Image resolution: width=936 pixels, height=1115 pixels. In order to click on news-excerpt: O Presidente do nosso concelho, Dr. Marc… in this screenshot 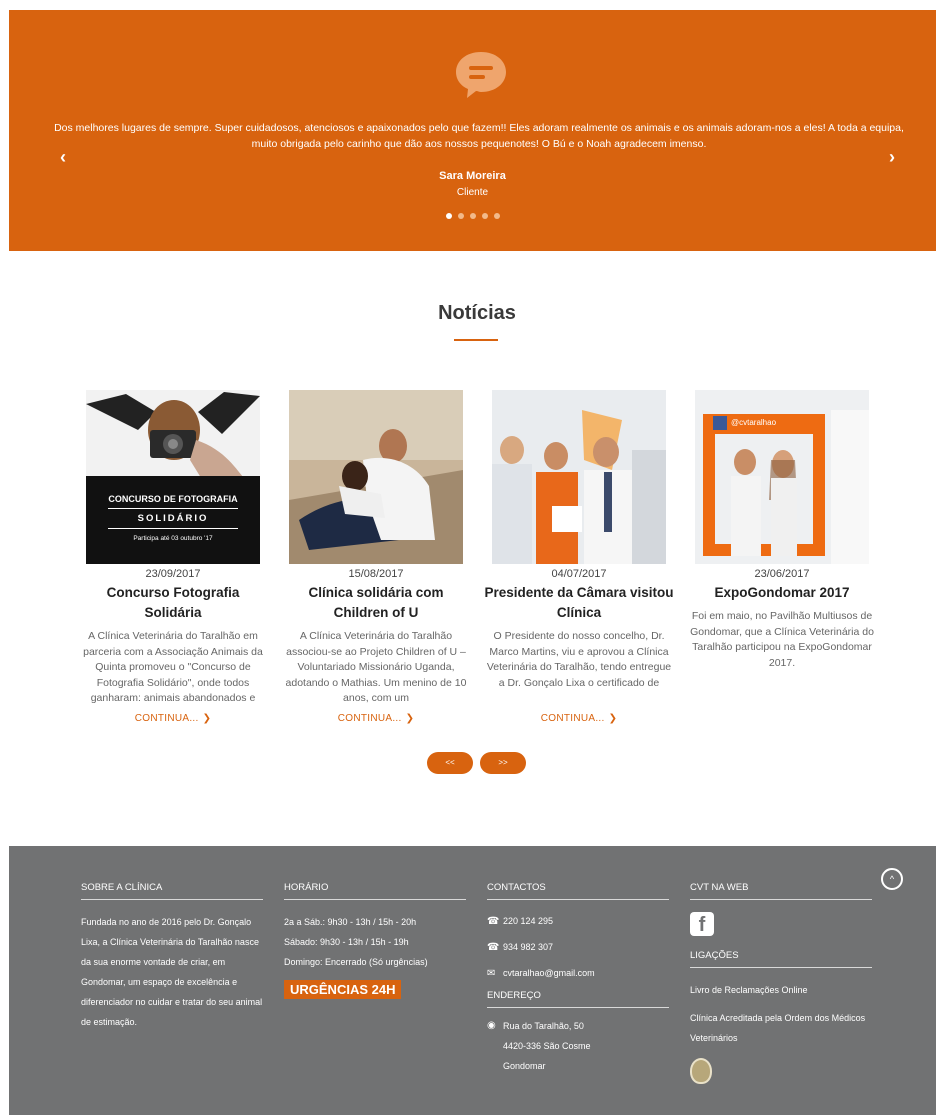, I will do `click(579, 659)`.